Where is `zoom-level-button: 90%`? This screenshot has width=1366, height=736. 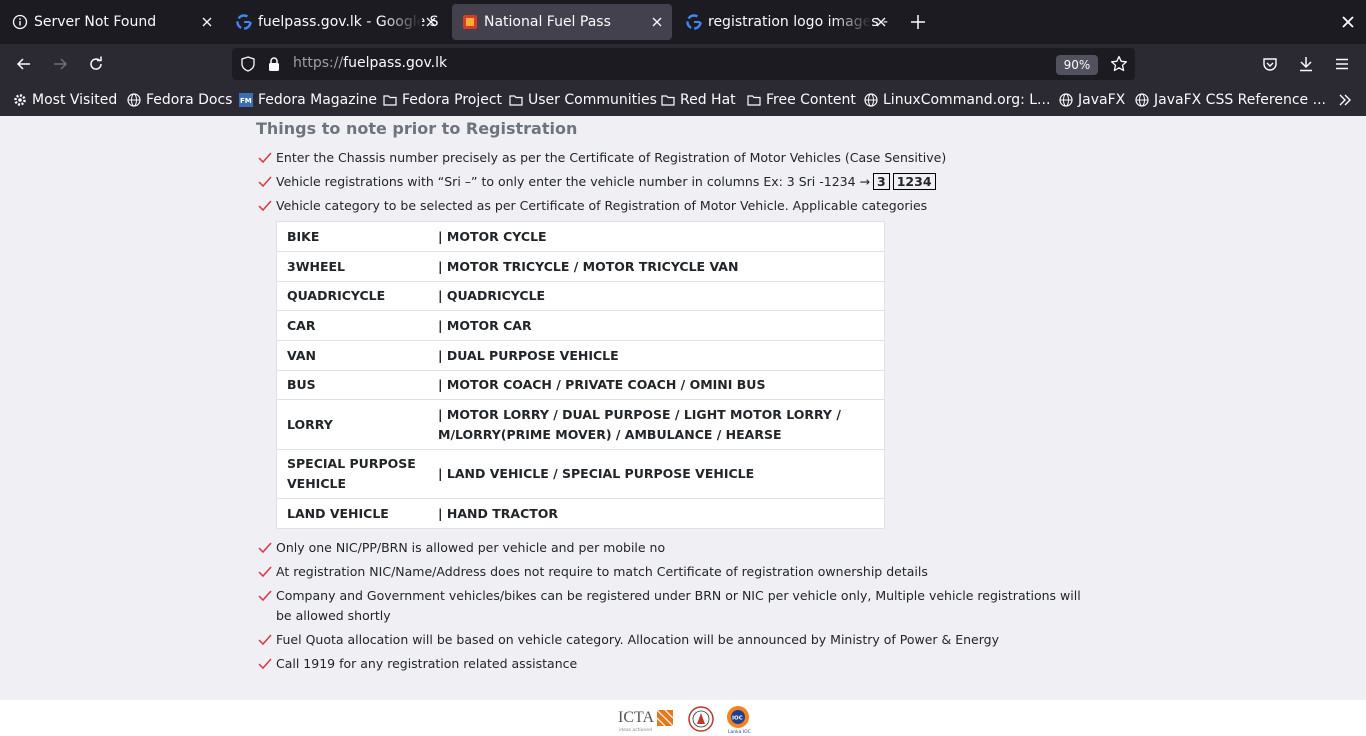 zoom-level-button: 90% is located at coordinates (1077, 65).